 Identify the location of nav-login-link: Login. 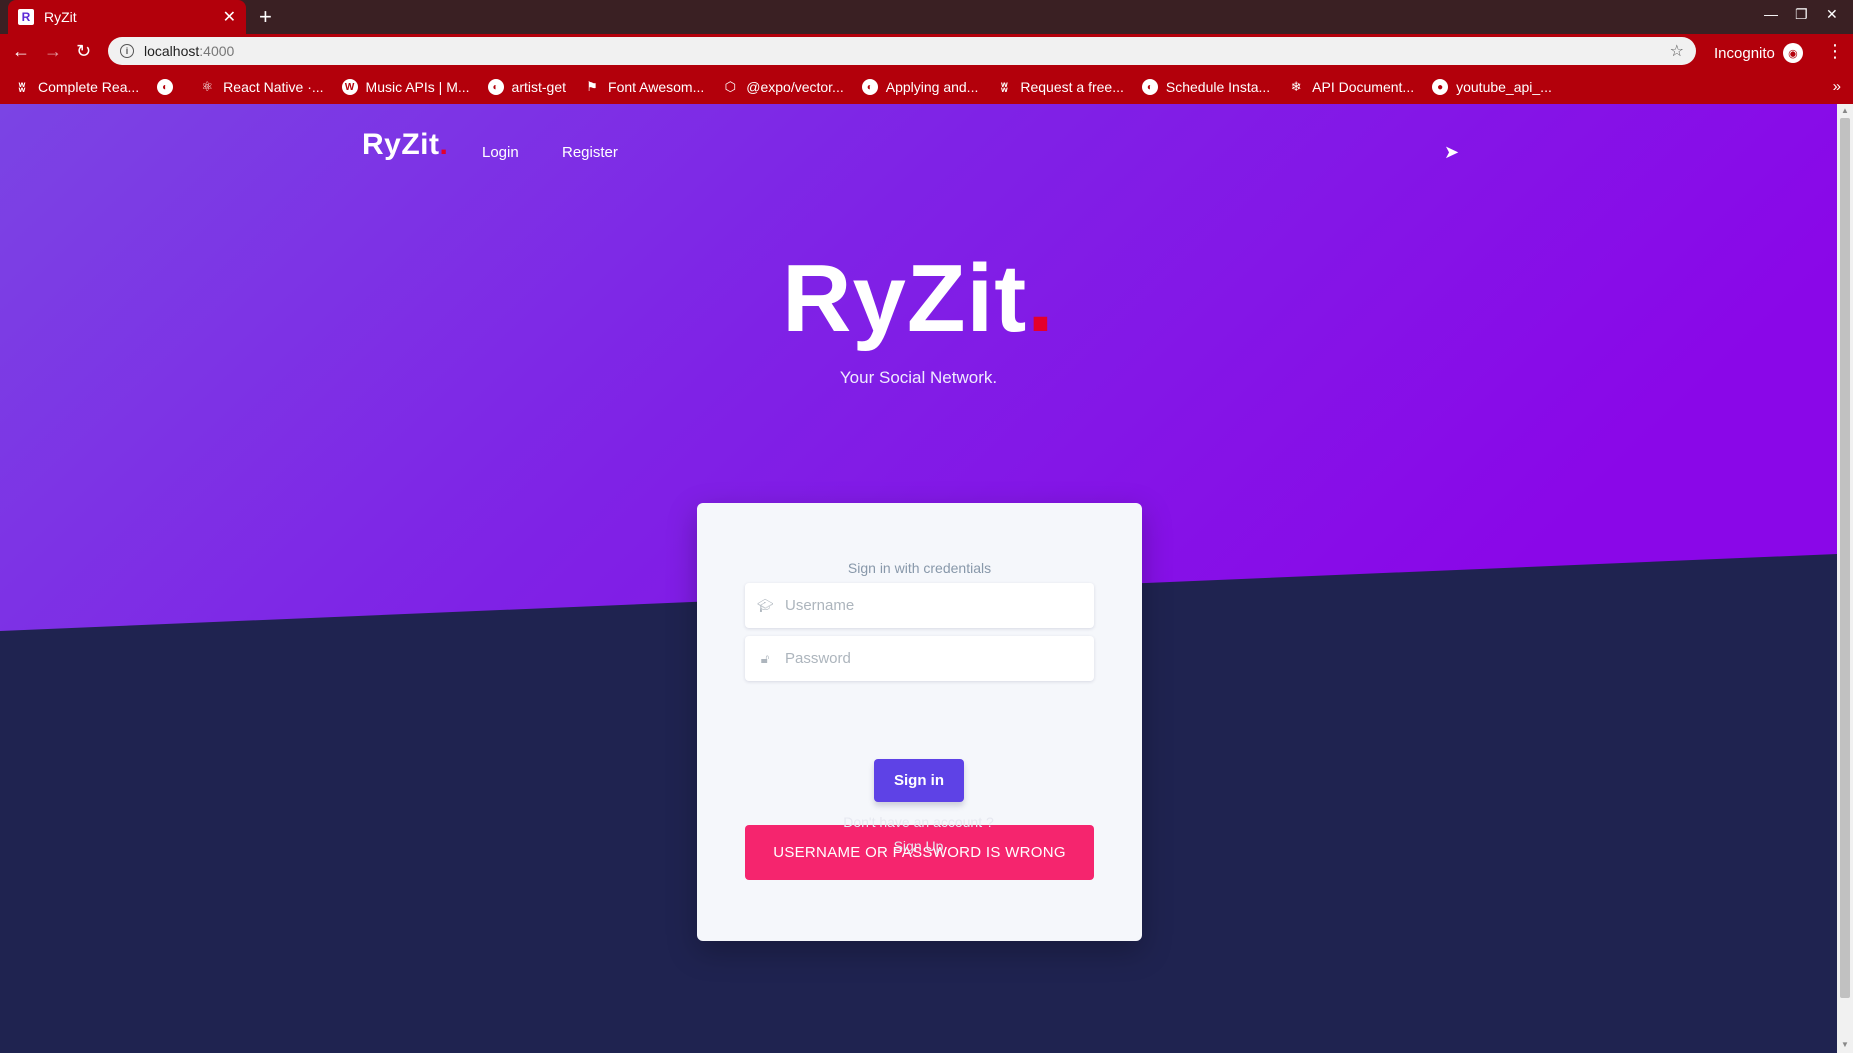
(500, 152).